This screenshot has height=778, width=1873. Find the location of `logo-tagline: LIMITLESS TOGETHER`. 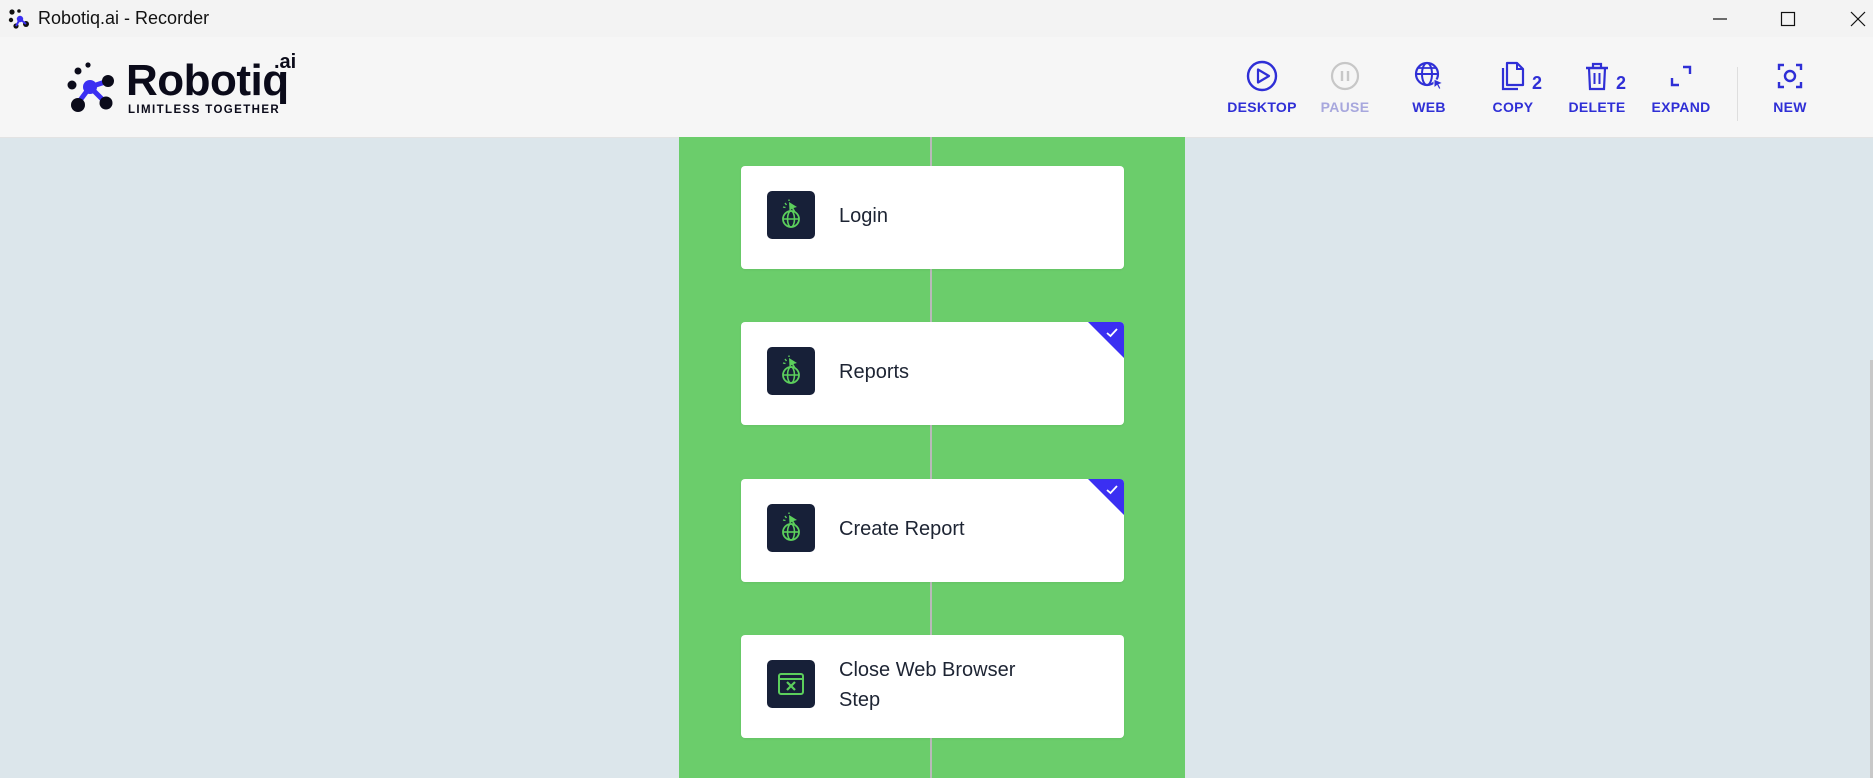

logo-tagline: LIMITLESS TOGETHER is located at coordinates (204, 110).